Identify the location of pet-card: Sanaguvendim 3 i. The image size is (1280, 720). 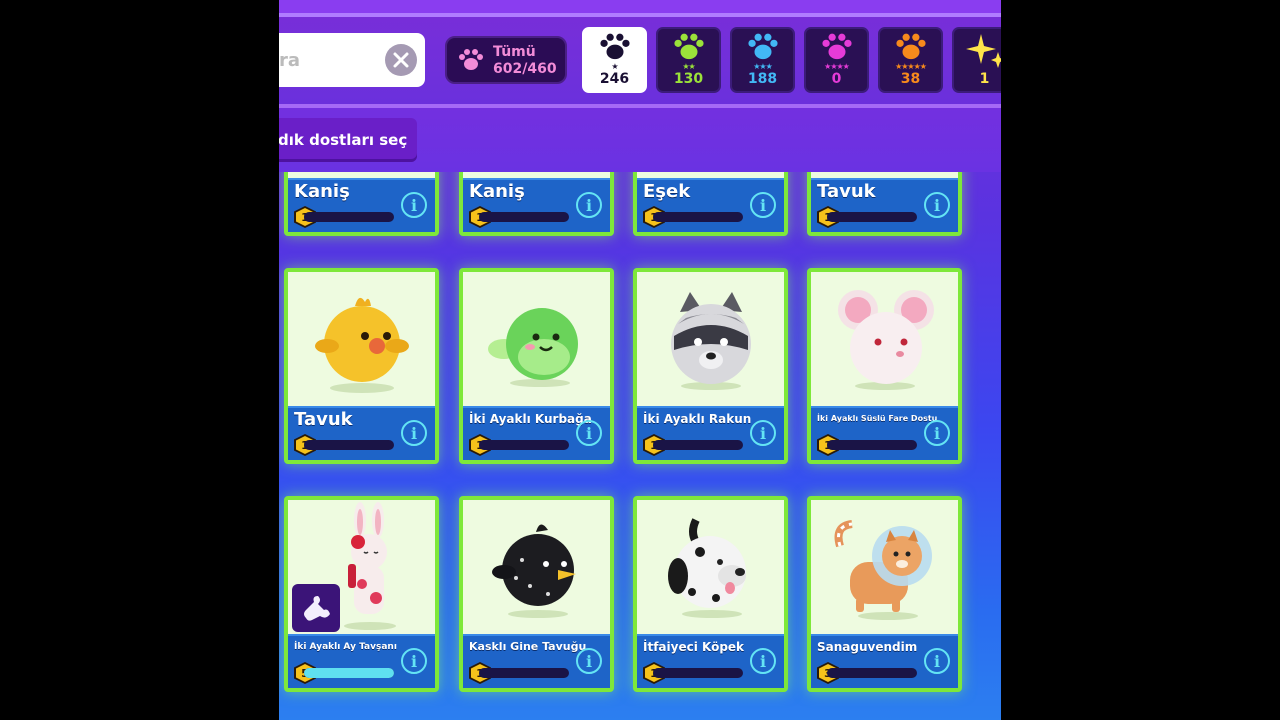
(884, 594).